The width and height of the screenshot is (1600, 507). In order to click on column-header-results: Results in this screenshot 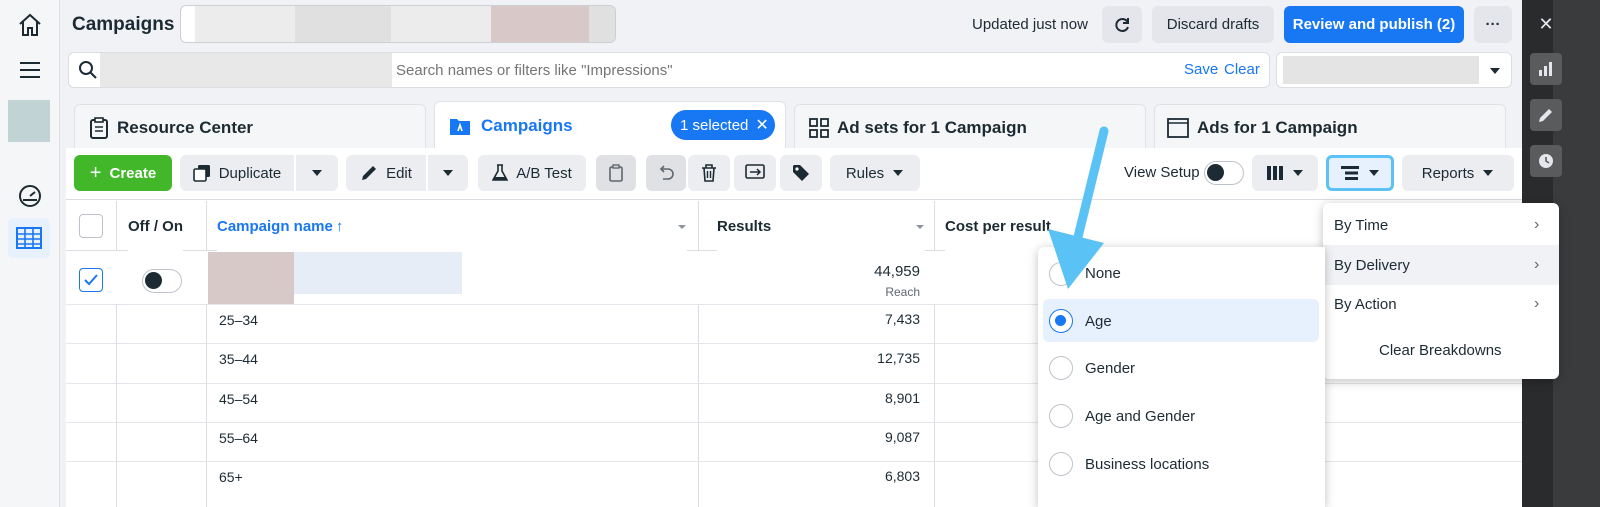, I will do `click(821, 226)`.